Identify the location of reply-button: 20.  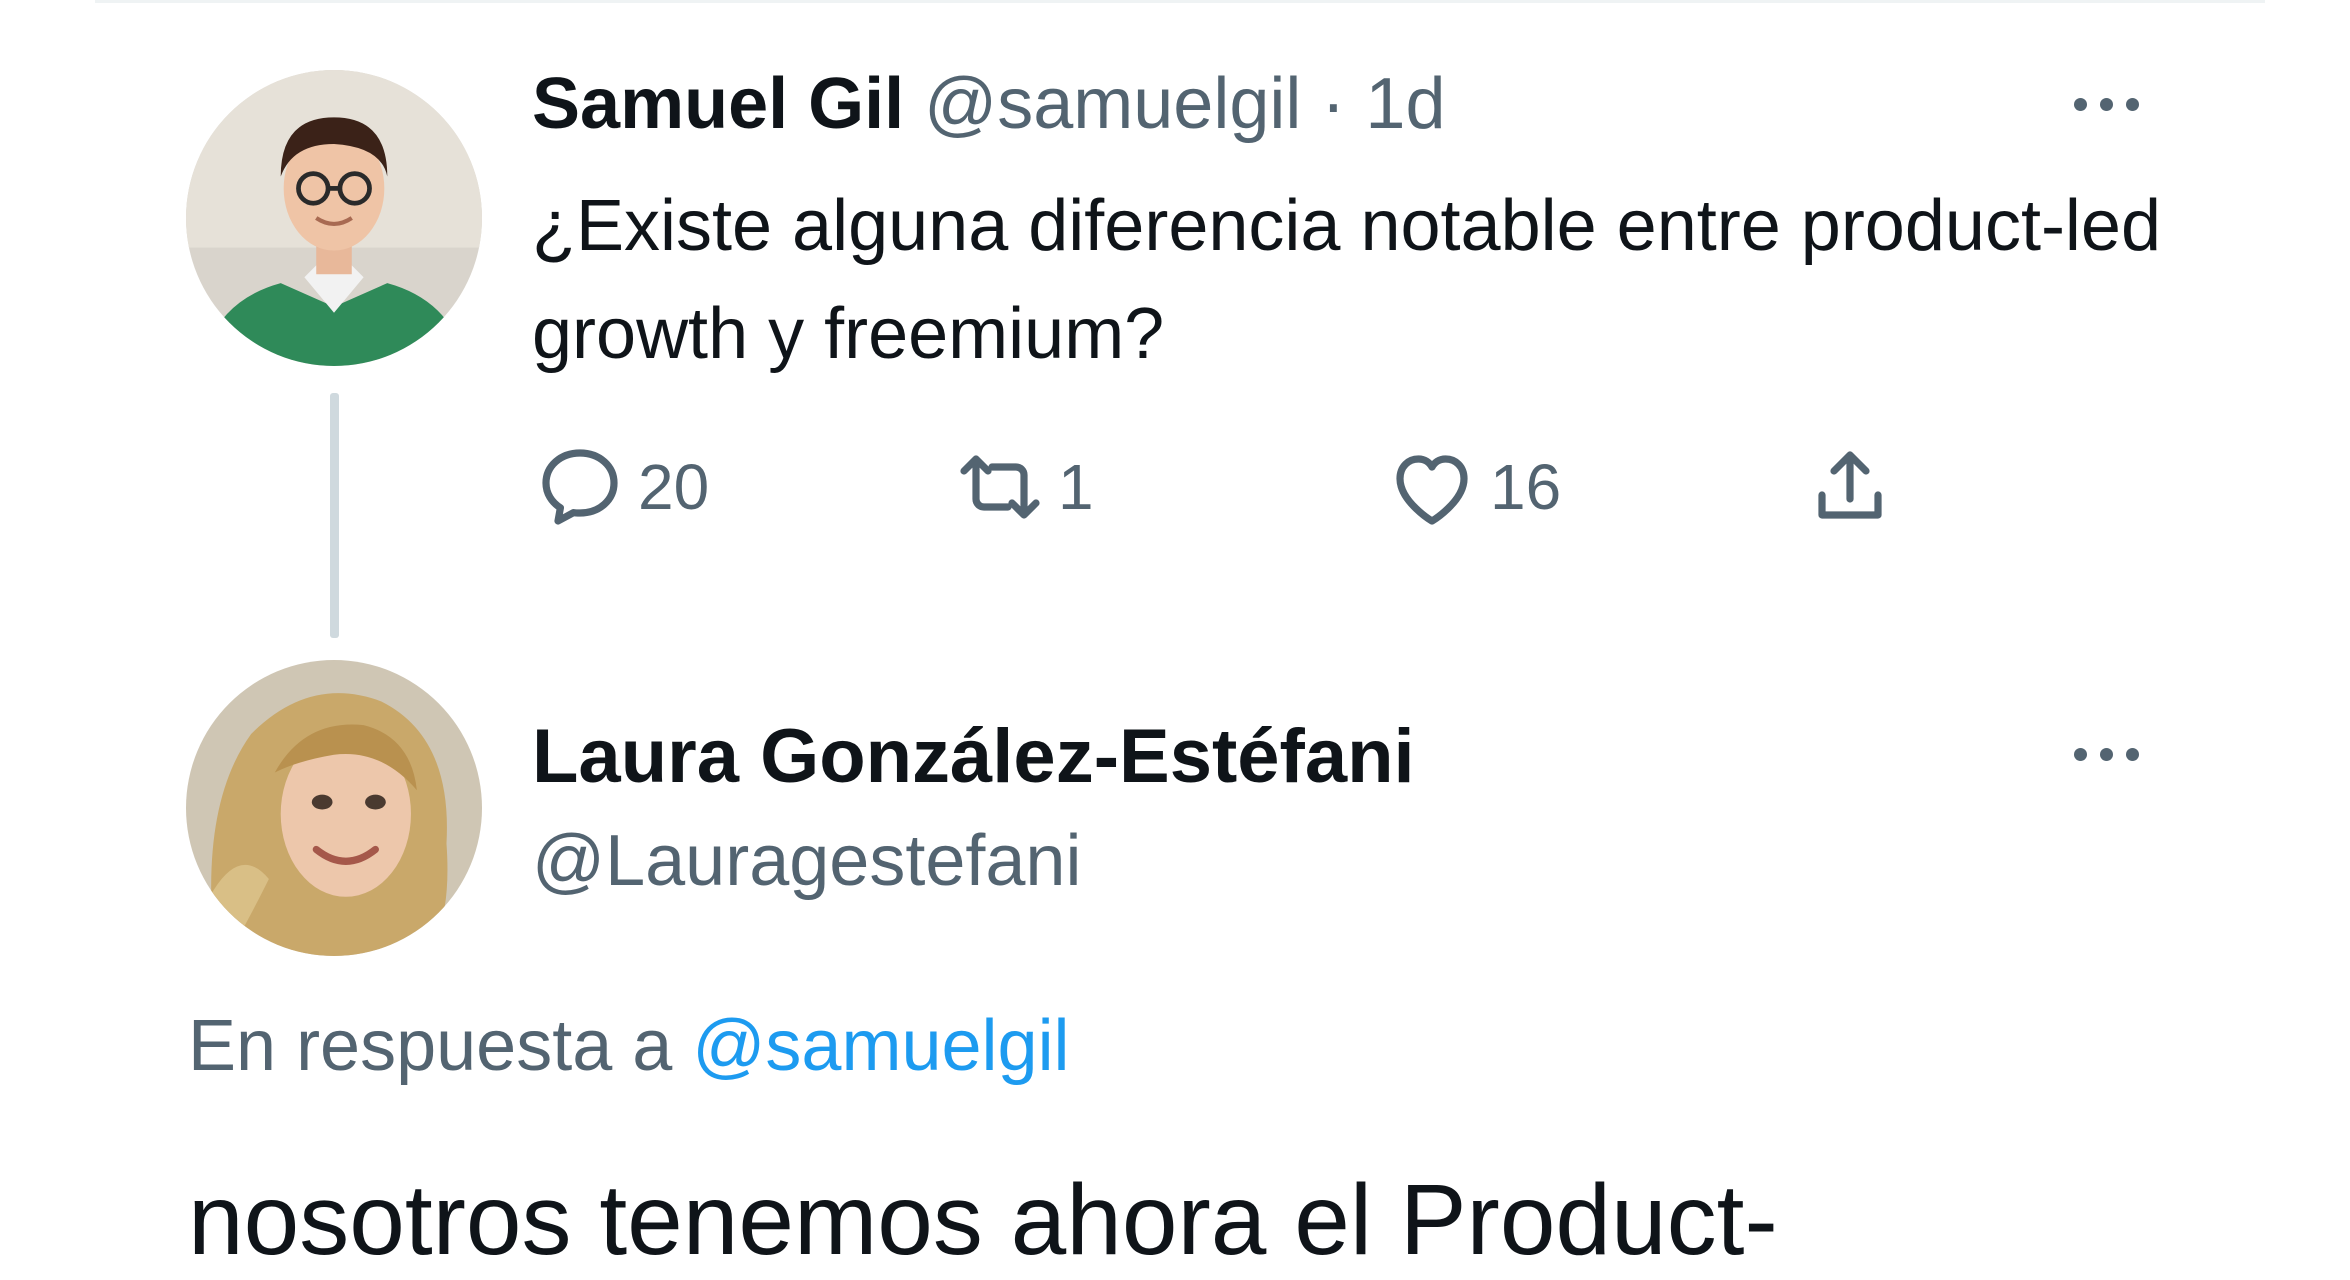
(620, 487).